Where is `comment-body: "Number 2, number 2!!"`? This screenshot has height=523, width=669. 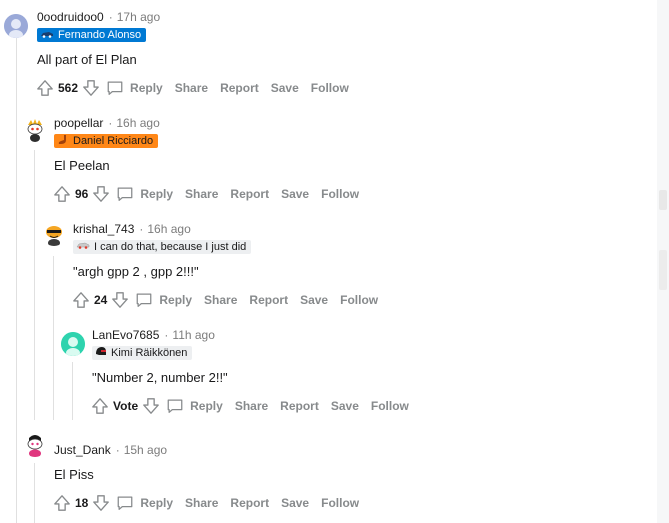 comment-body: "Number 2, number 2!!" is located at coordinates (160, 377).